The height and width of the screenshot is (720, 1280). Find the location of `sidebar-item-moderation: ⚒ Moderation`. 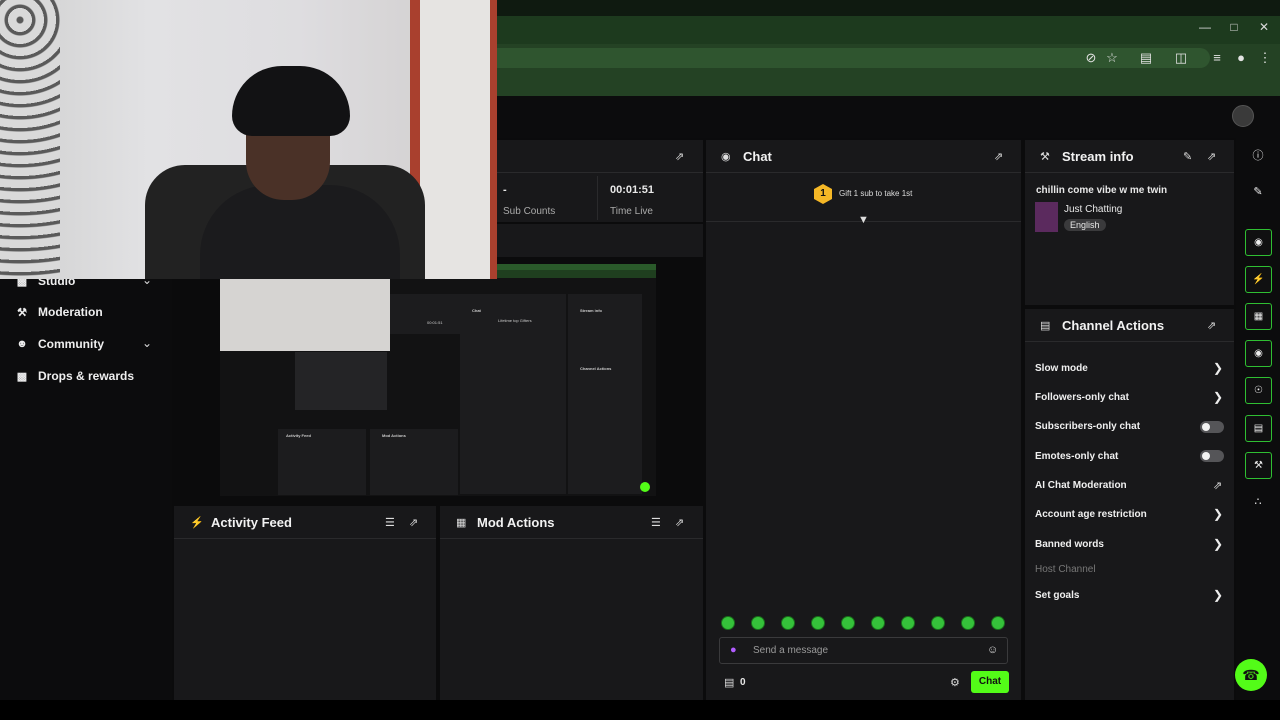

sidebar-item-moderation: ⚒ Moderation is located at coordinates (59, 312).